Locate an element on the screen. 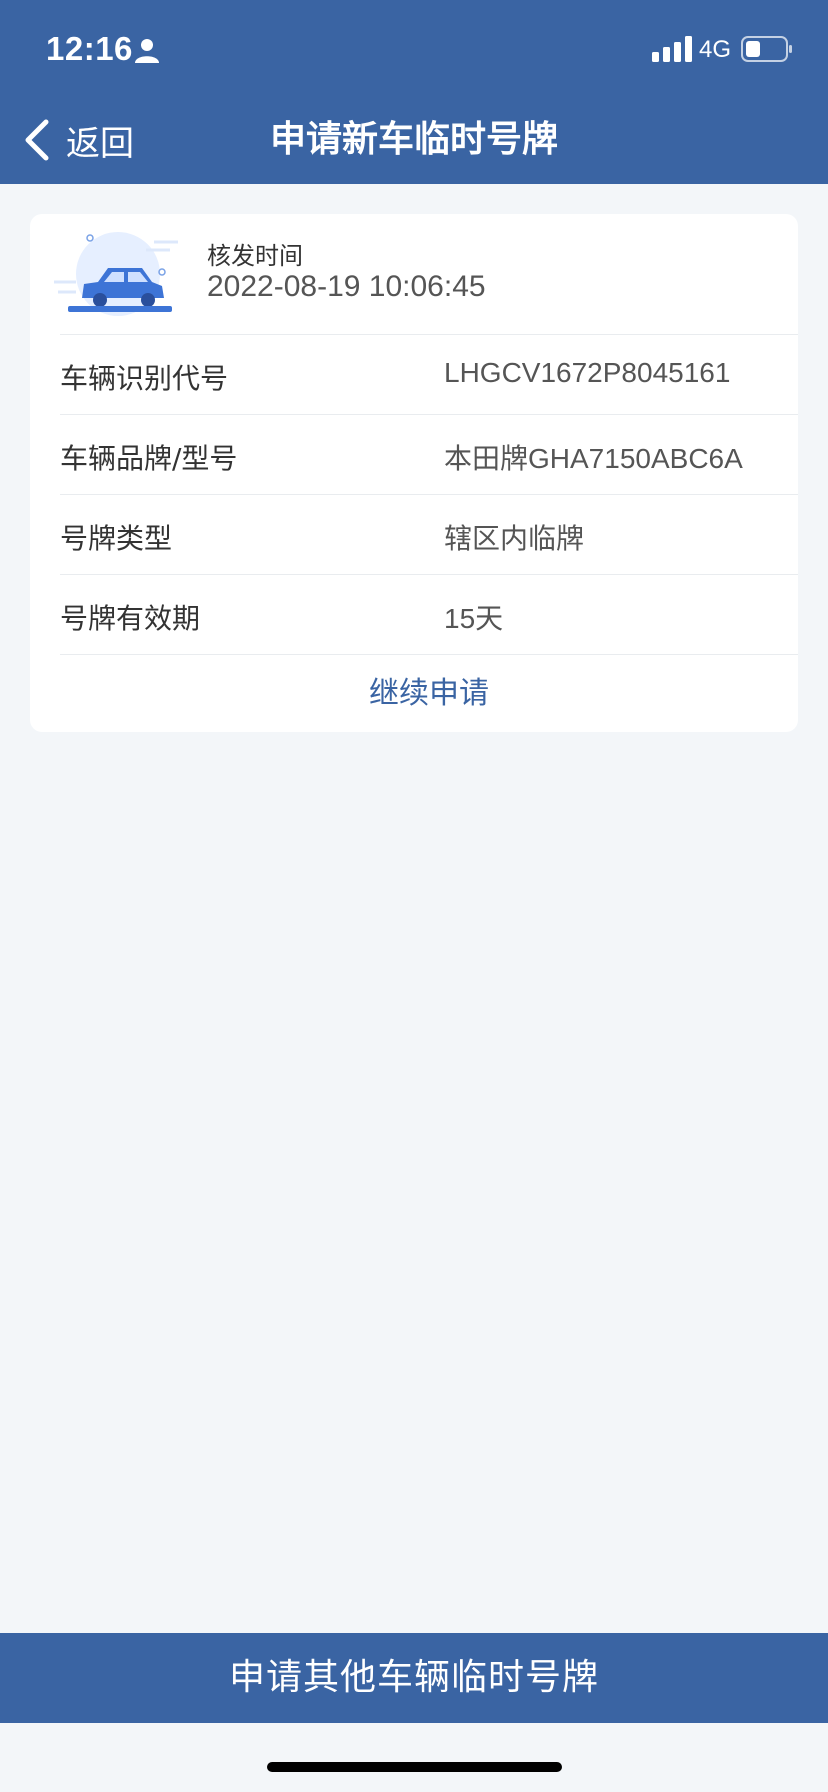 Image resolution: width=828 pixels, height=1792 pixels. row-value: 辖区内临牌 is located at coordinates (514, 538).